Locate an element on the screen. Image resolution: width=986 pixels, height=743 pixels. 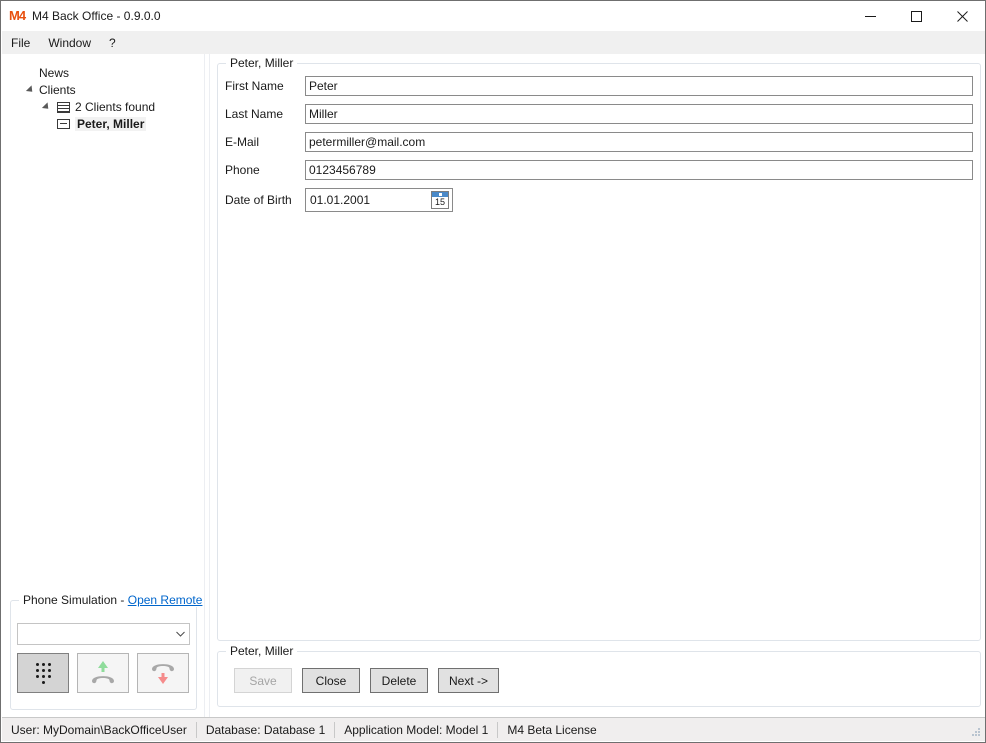
minimize-icon is located at coordinates (870, 16).